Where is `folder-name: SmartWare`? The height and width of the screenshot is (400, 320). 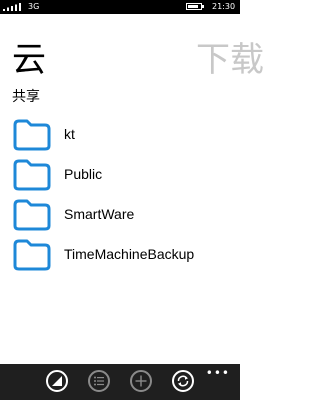 folder-name: SmartWare is located at coordinates (99, 214).